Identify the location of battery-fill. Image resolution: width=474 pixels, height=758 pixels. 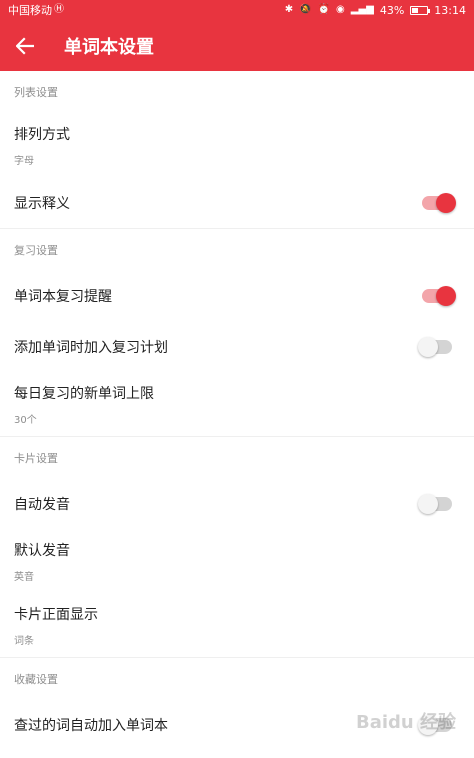
(415, 10).